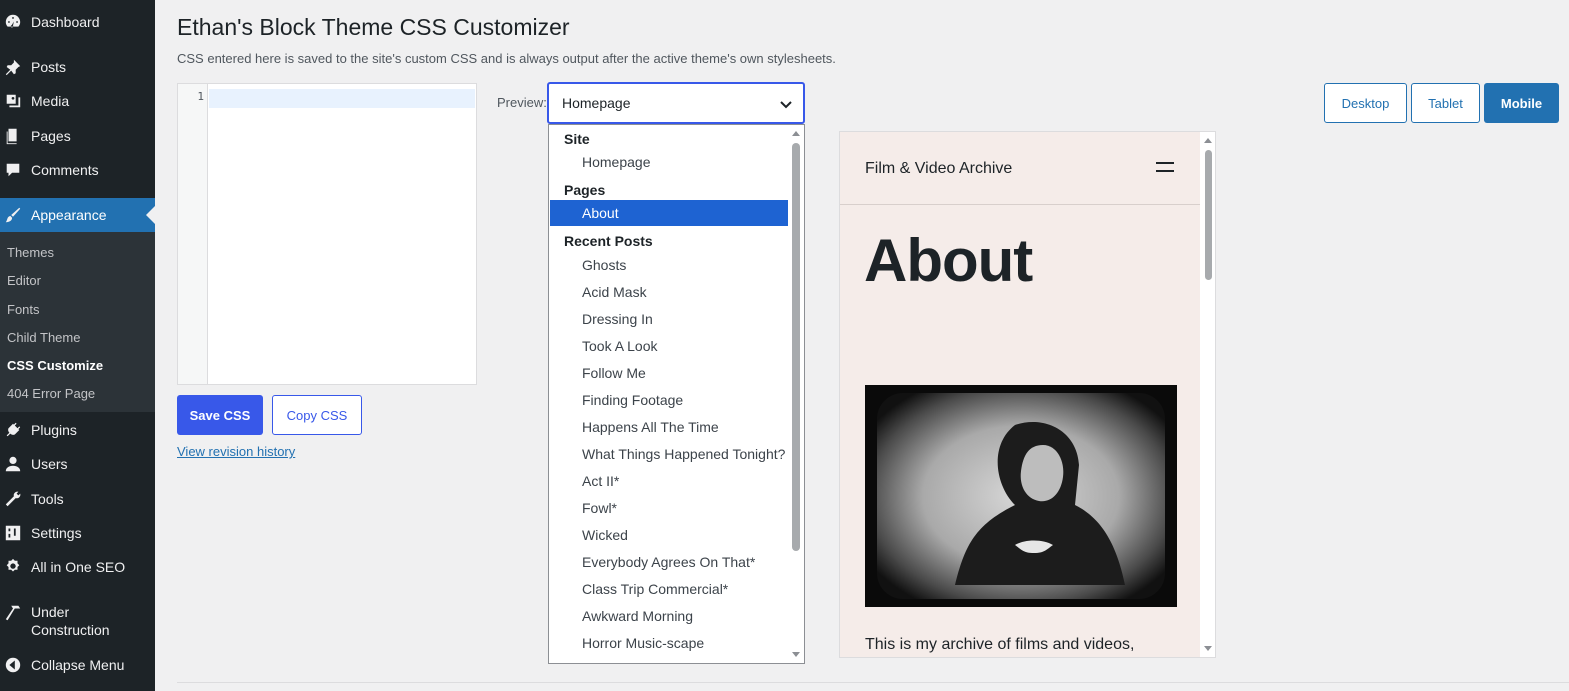  Describe the element at coordinates (1021, 496) in the screenshot. I see `preview-featured-image` at that location.